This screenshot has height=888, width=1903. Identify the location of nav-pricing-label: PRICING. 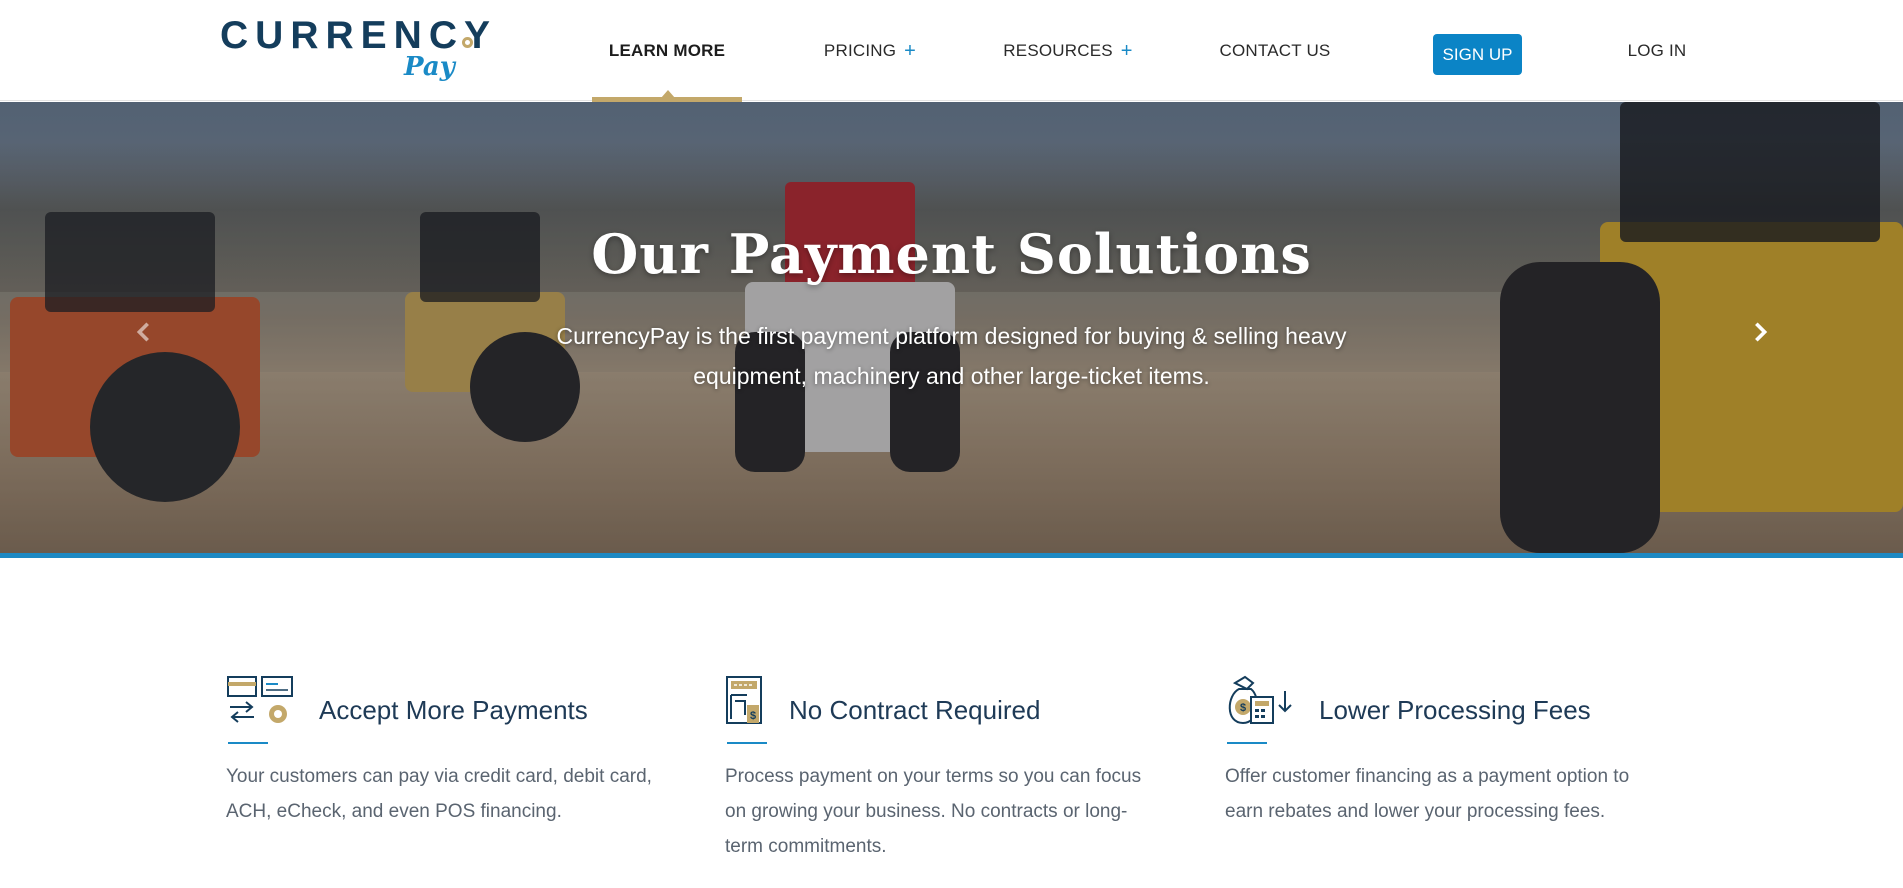
(860, 50).